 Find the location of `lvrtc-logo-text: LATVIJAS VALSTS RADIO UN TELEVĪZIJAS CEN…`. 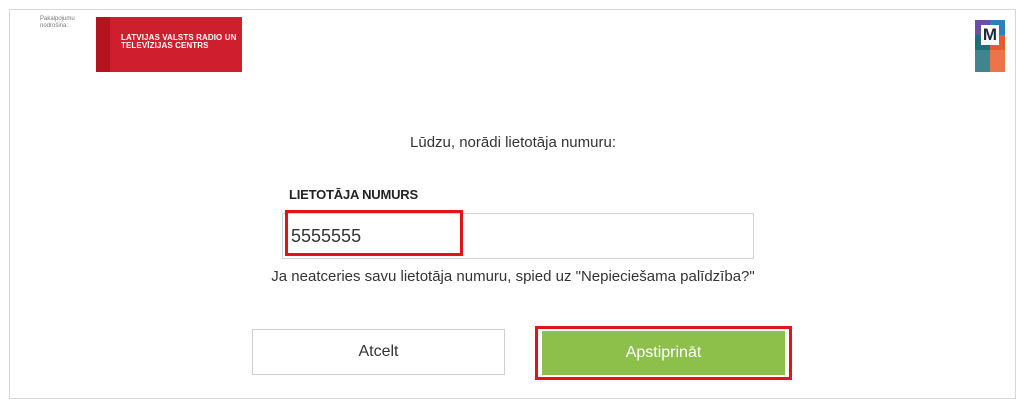

lvrtc-logo-text: LATVIJAS VALSTS RADIO UN TELEVĪZIJAS CEN… is located at coordinates (179, 41).